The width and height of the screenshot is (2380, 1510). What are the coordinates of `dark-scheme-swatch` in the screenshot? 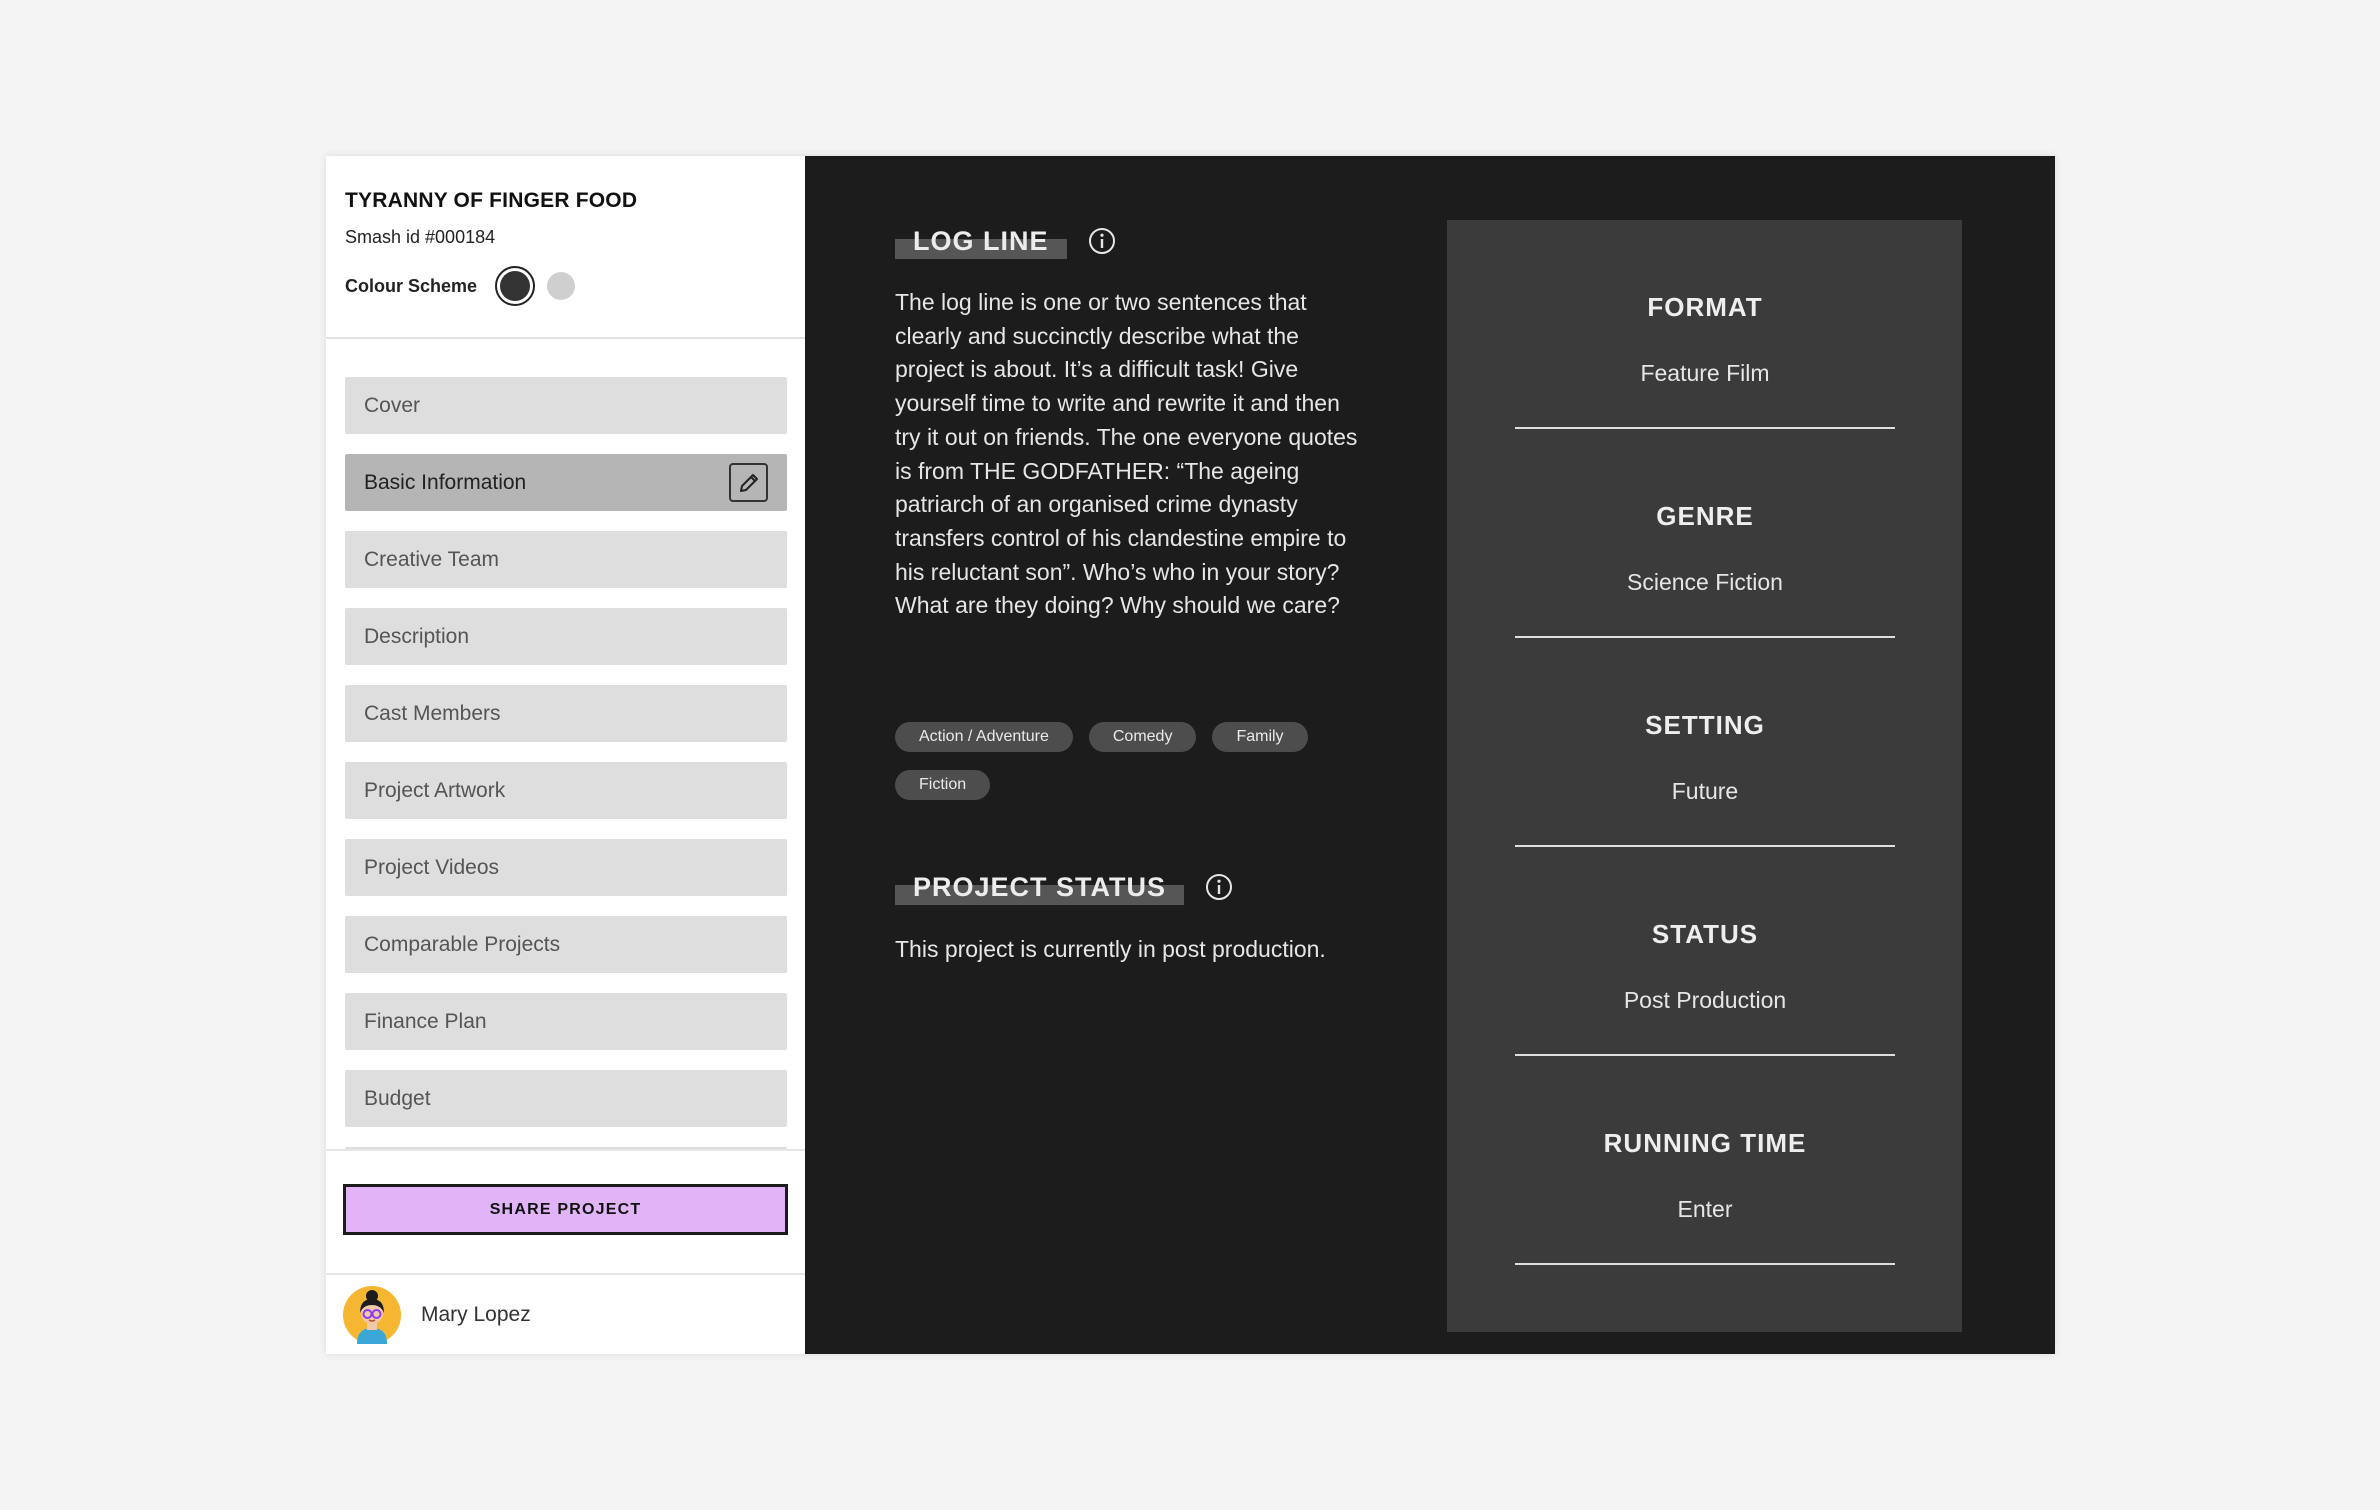 It's located at (515, 286).